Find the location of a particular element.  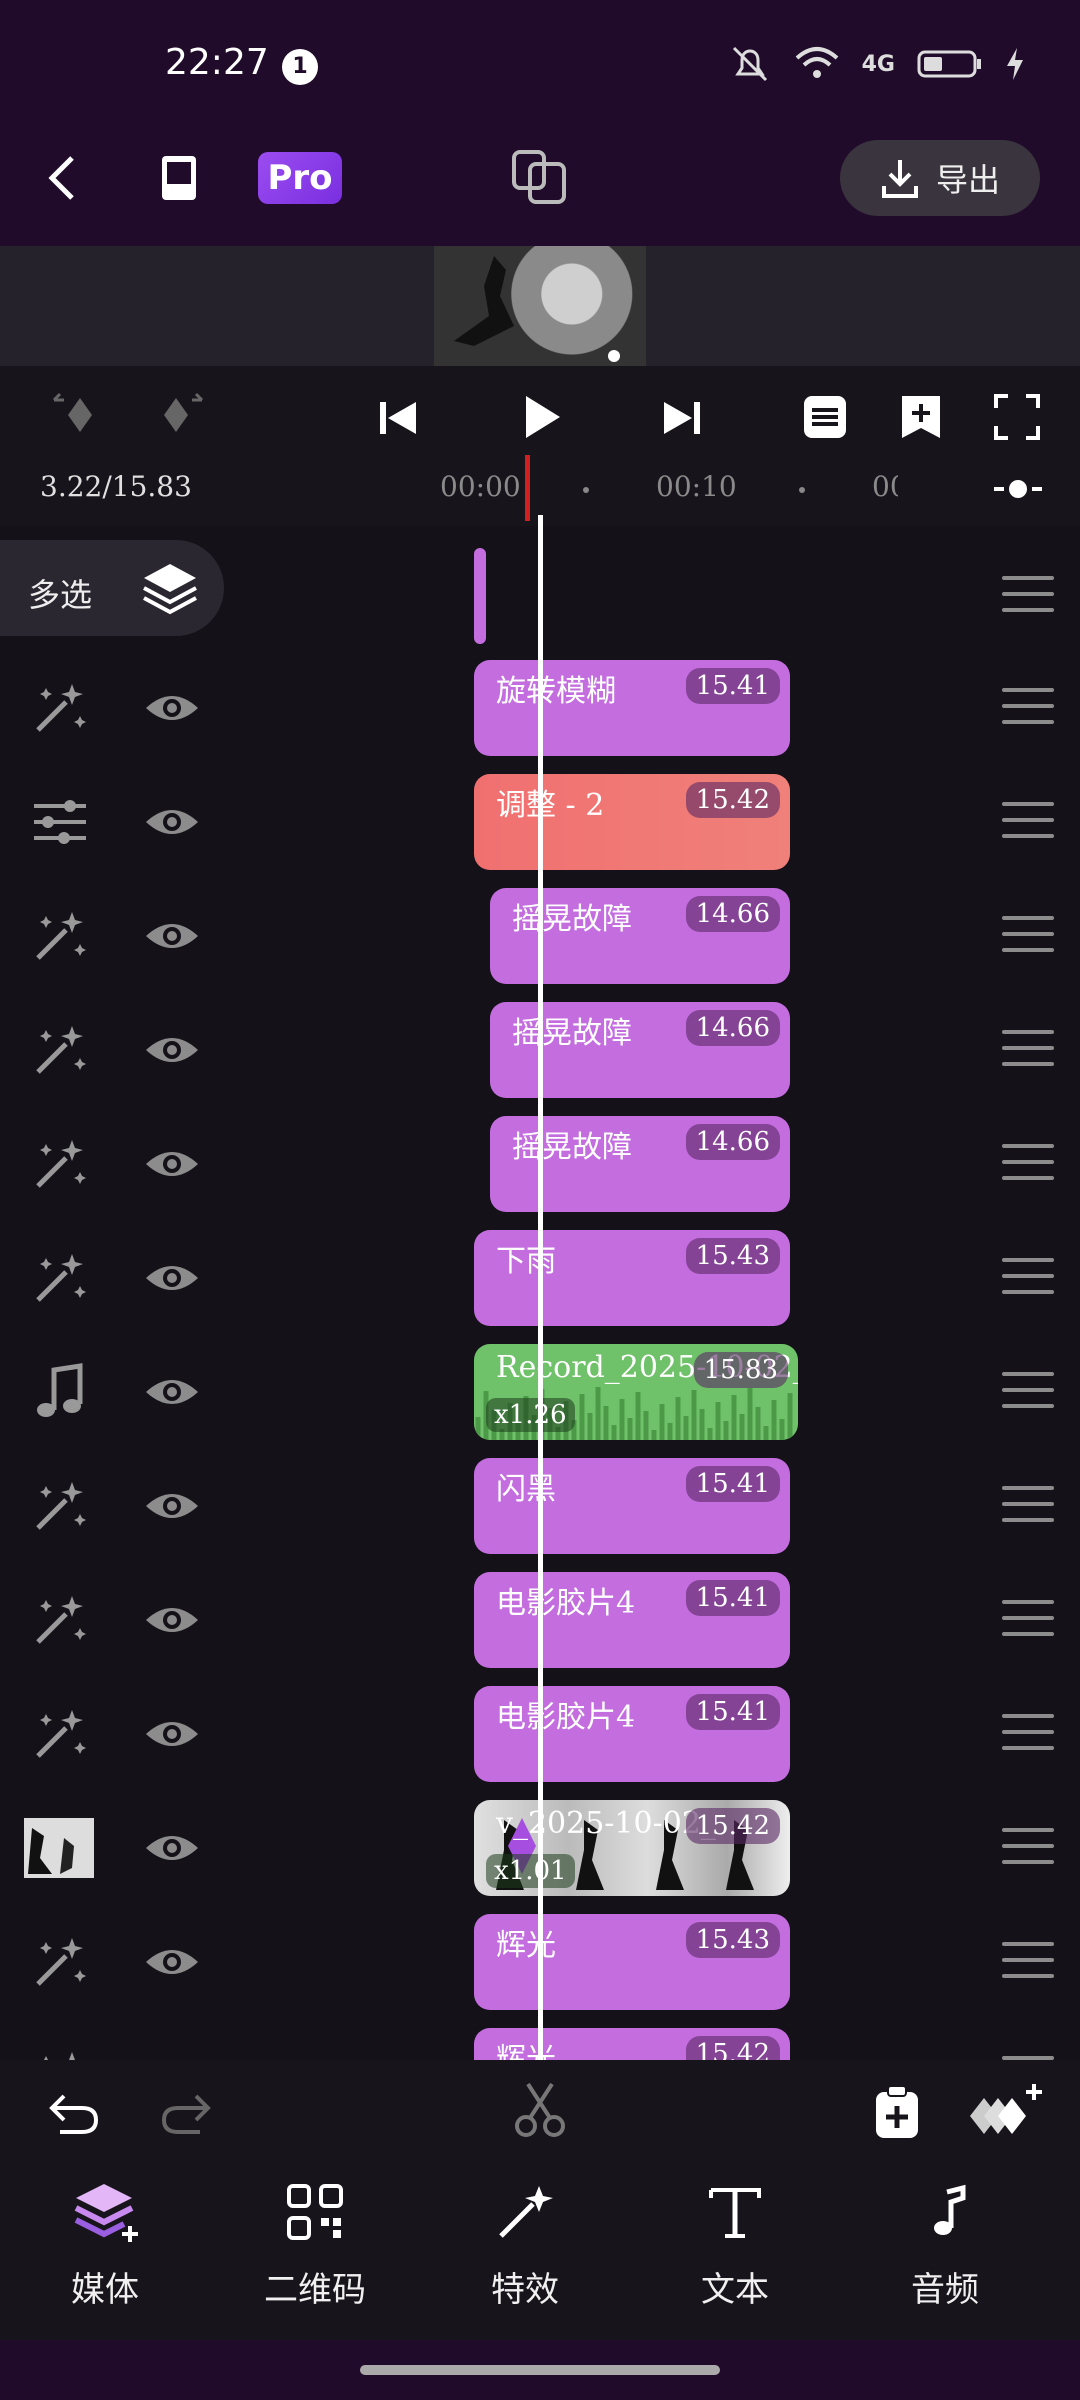

tool-qr-code: 二维码 is located at coordinates (315, 2245).